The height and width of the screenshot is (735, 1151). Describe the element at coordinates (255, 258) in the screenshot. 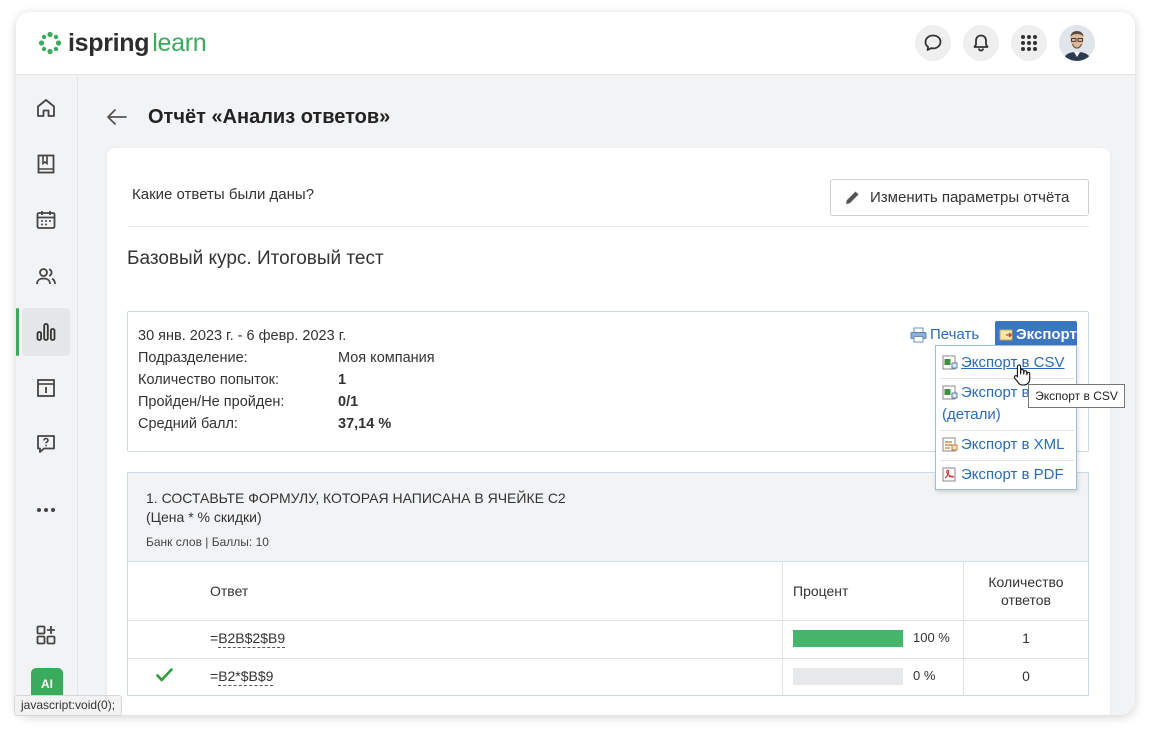

I see `course-title: Базовый курс. Итоговый тест` at that location.